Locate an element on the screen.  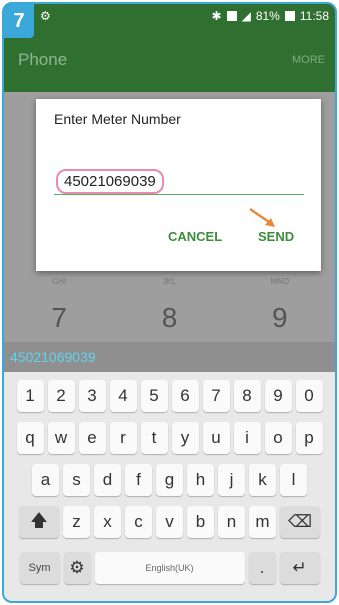
meter-number-value: 45021069039 is located at coordinates (110, 181).